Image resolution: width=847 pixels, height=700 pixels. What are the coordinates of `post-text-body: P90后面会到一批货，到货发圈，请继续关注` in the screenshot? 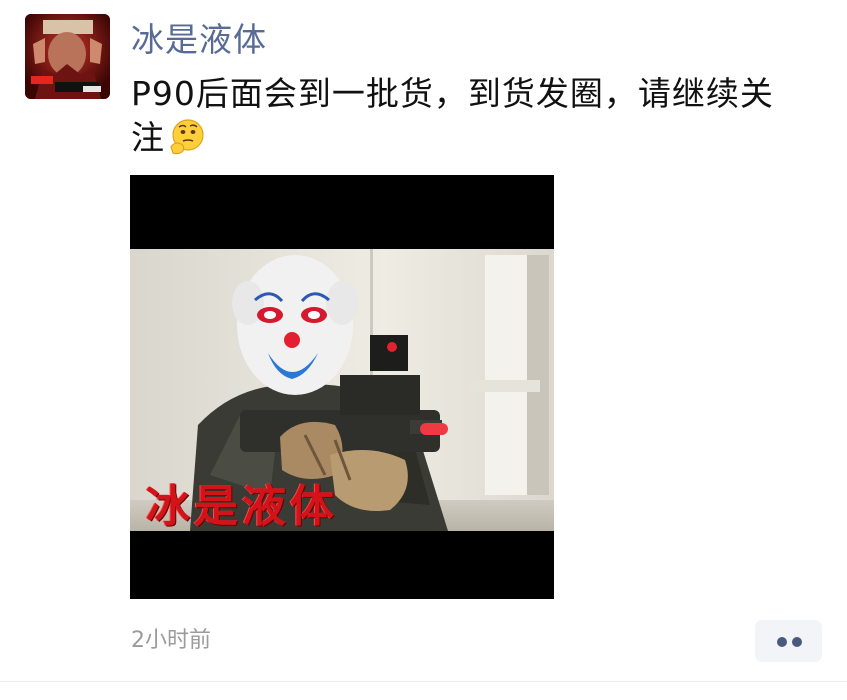 It's located at (452, 115).